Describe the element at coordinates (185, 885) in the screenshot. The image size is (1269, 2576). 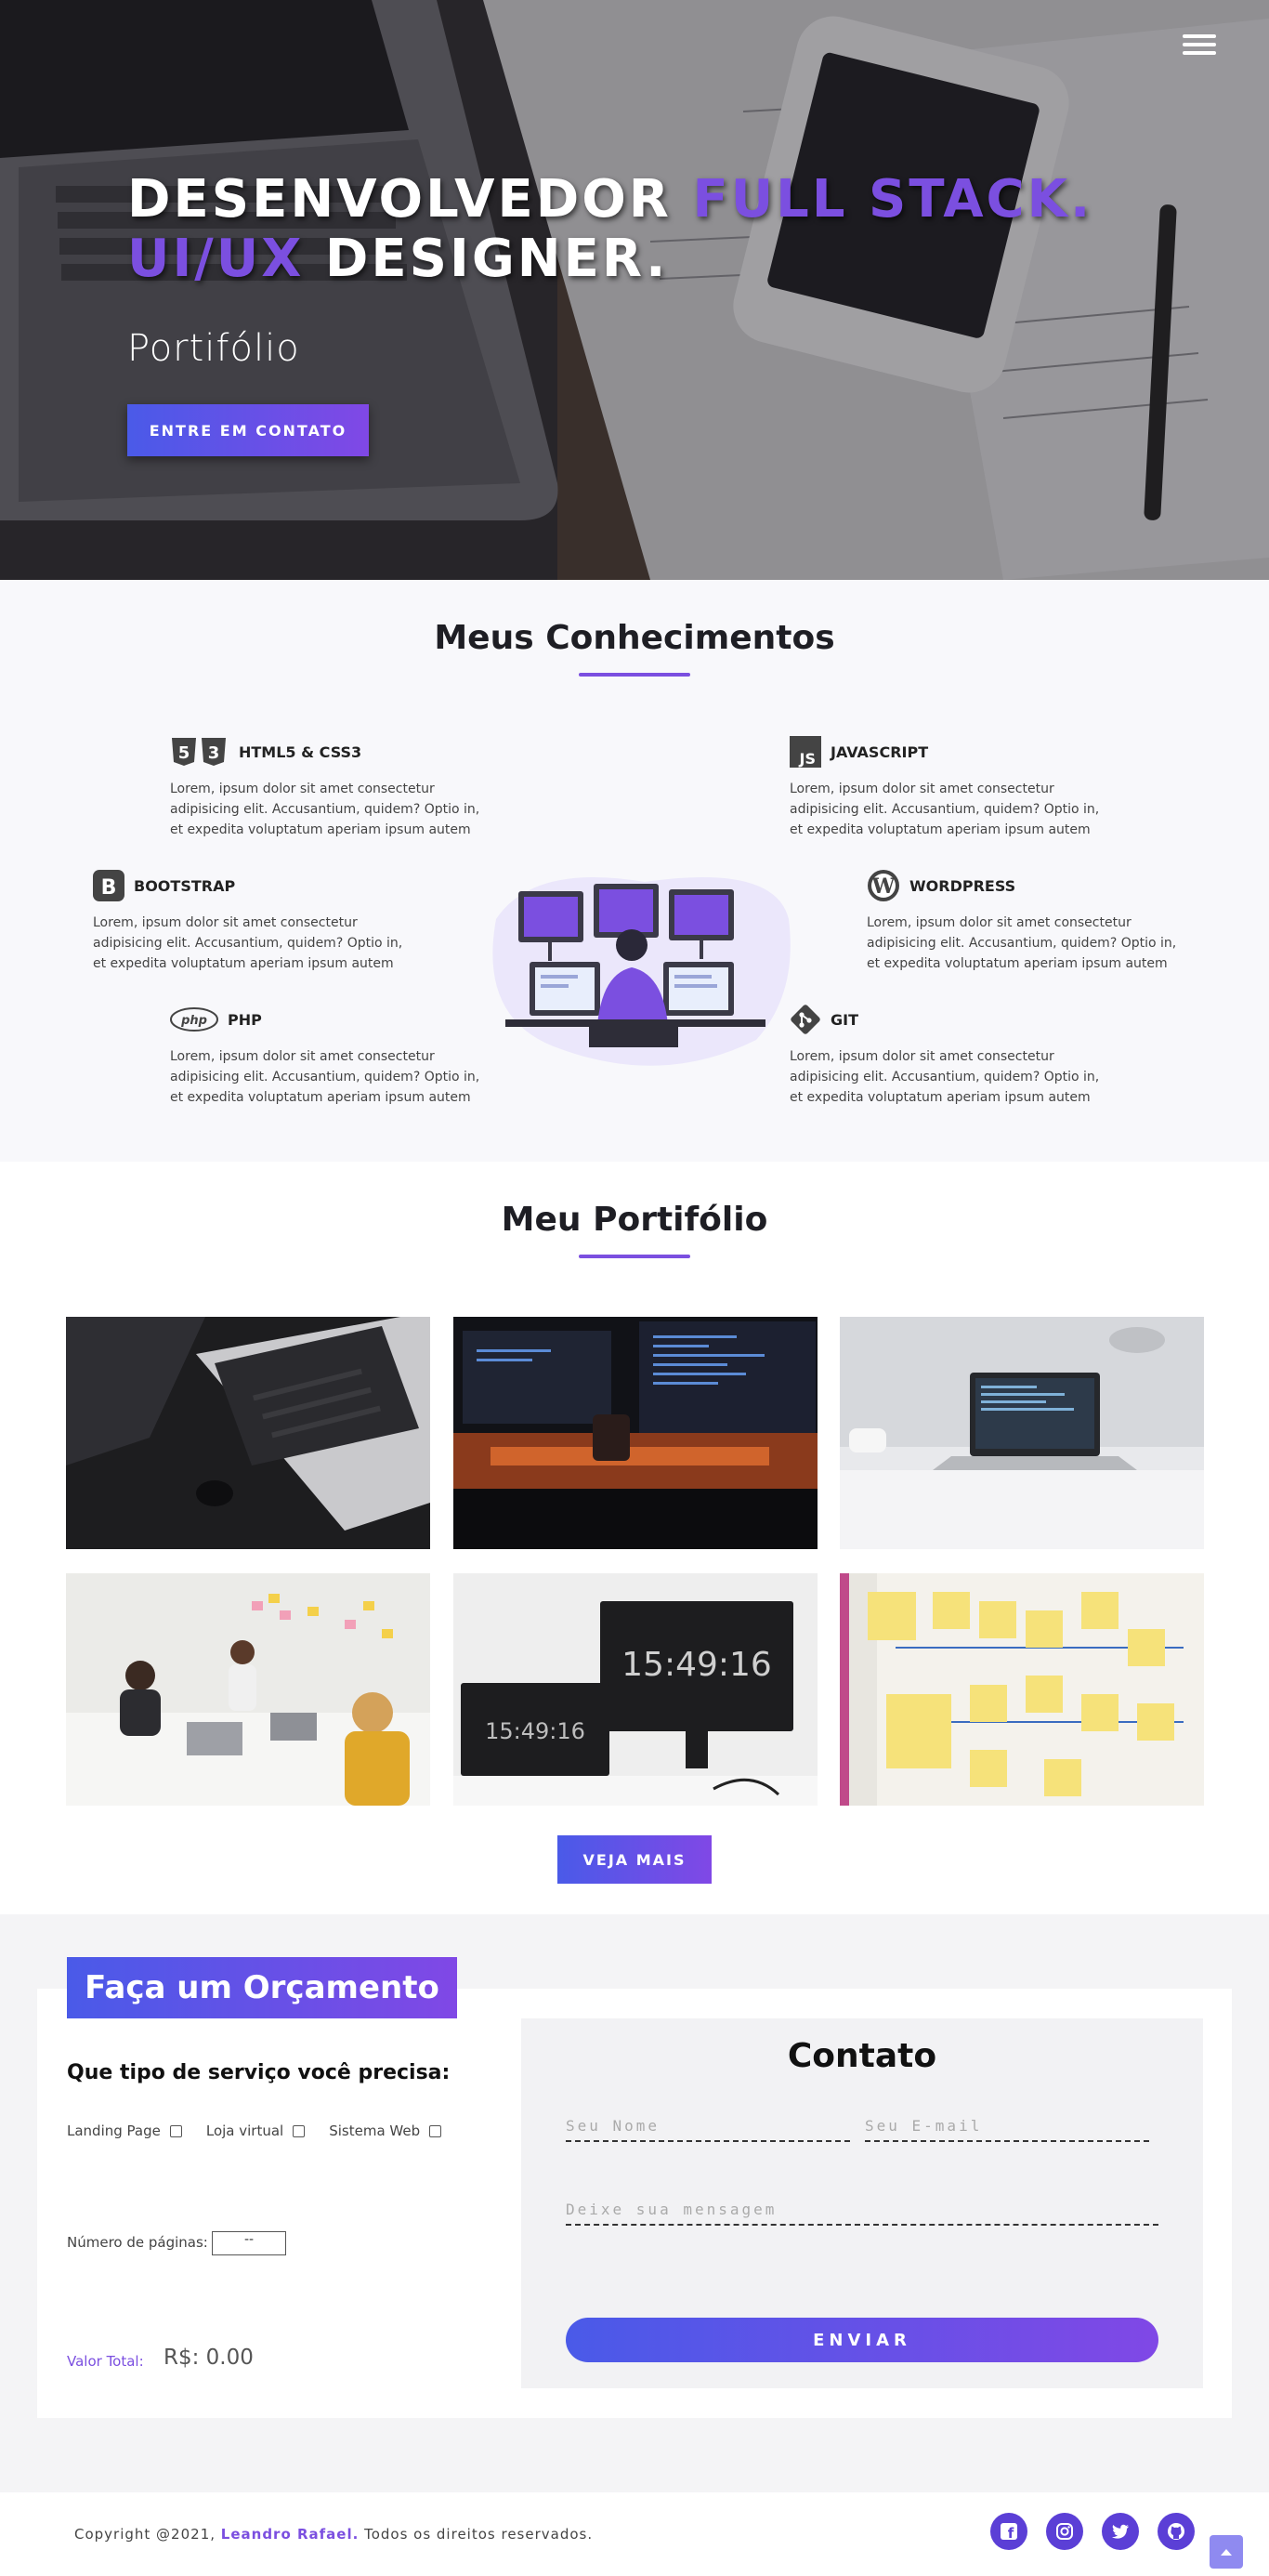
I see `skill-name: BOOTSTRAP` at that location.